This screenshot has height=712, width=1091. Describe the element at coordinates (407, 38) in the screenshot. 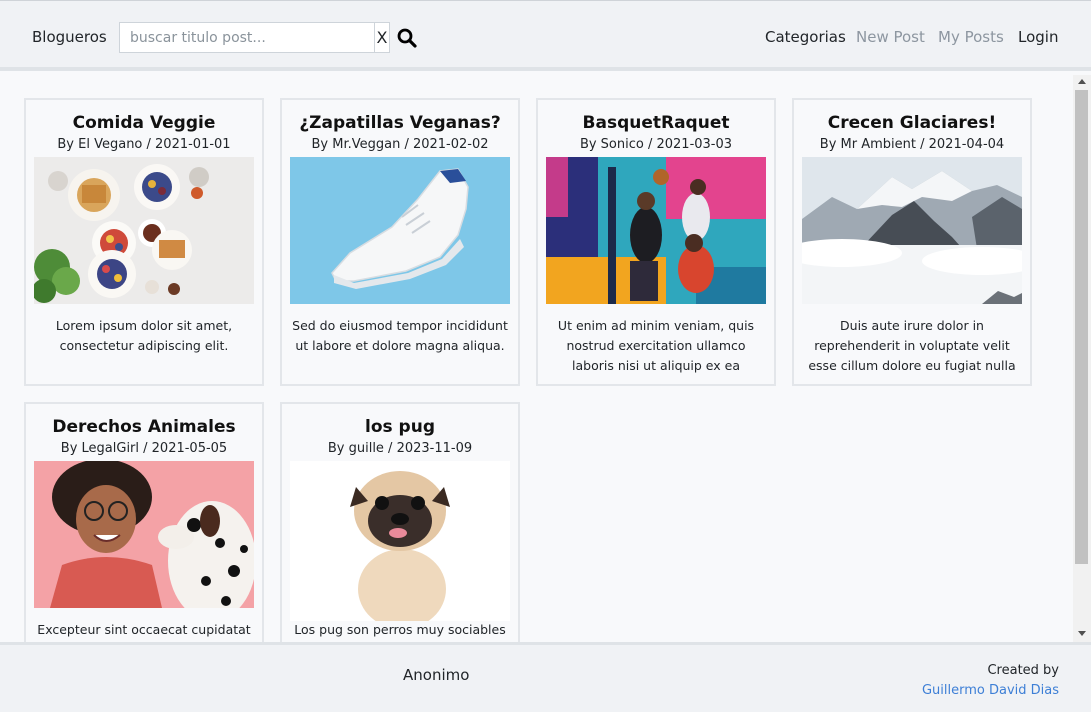

I see `search-icon` at that location.